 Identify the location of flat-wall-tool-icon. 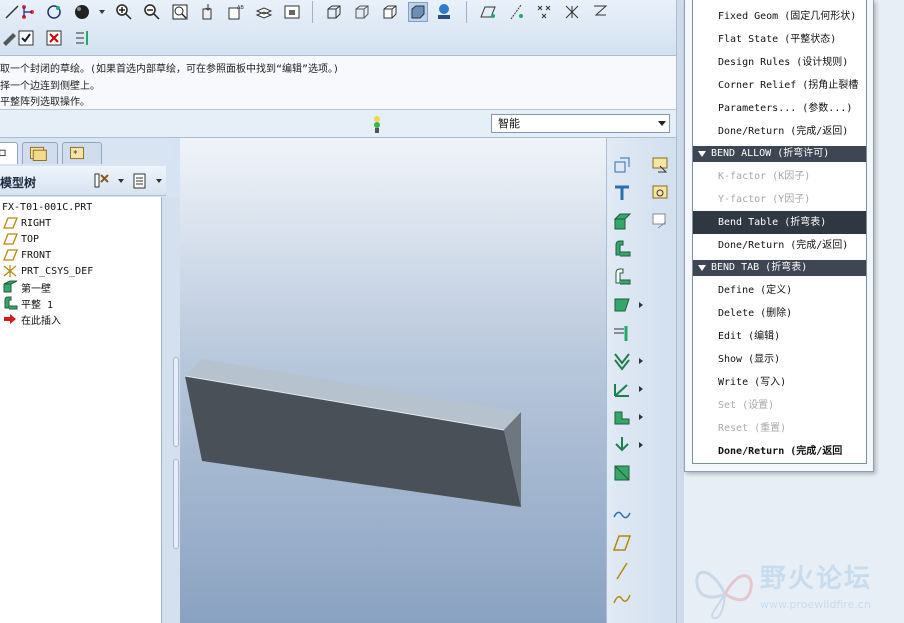
(622, 249).